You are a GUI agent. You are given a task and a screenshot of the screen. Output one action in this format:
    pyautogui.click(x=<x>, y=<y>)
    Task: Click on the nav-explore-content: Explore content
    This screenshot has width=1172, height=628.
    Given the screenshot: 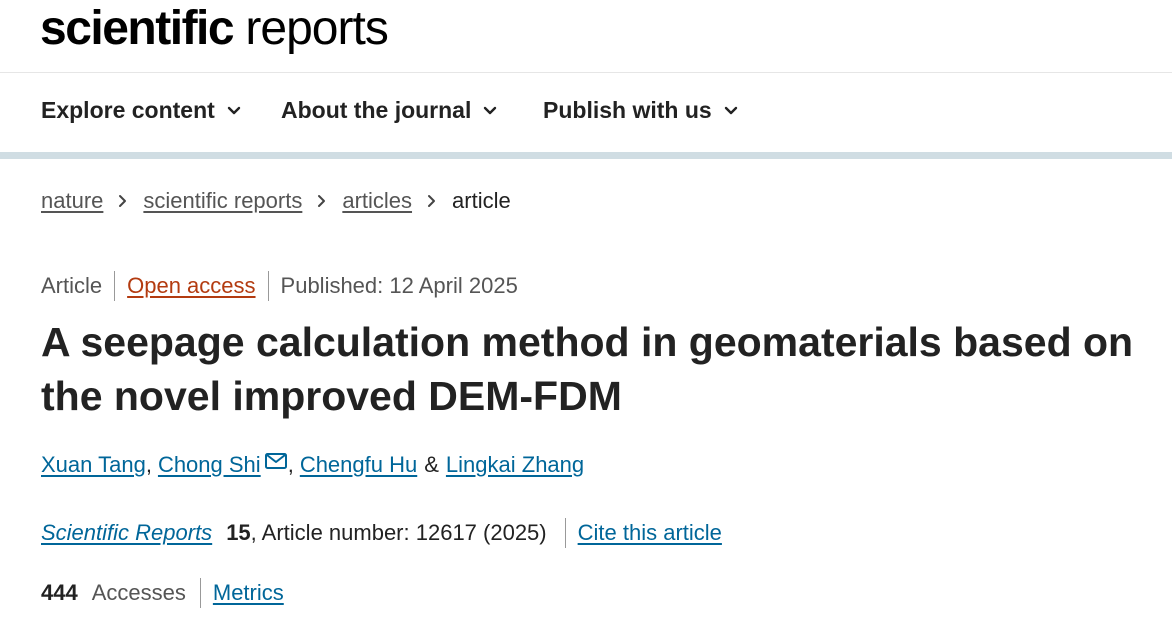 What is the action you would take?
    pyautogui.click(x=142, y=110)
    